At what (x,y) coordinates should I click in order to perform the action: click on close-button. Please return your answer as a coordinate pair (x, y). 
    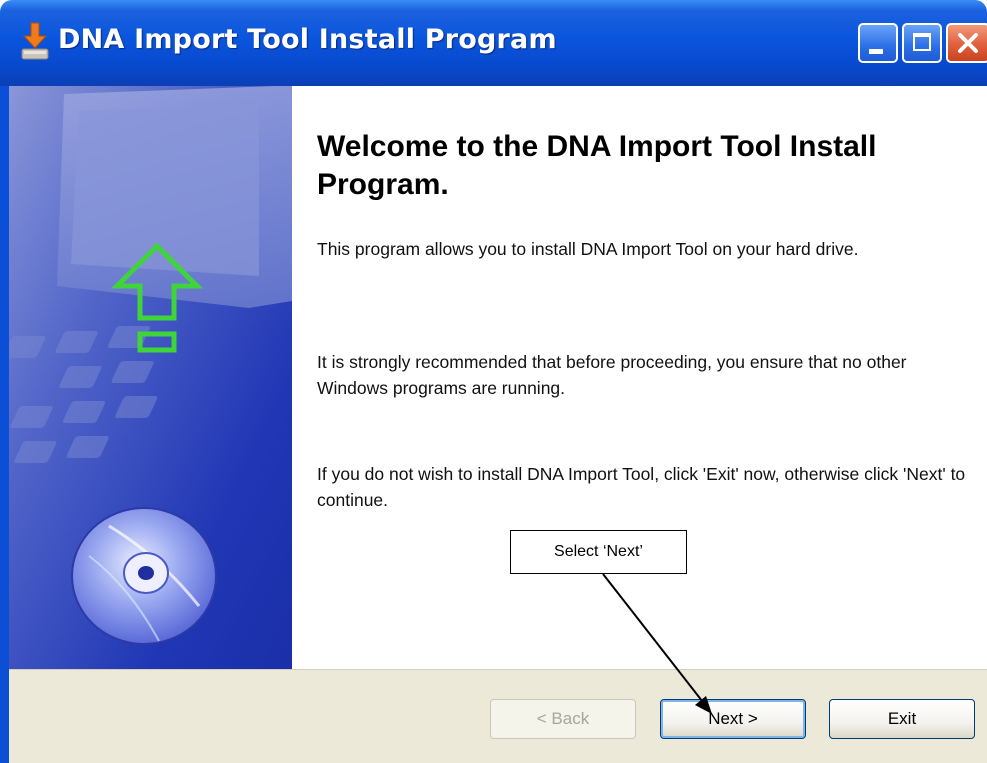
    Looking at the image, I should click on (966, 43).